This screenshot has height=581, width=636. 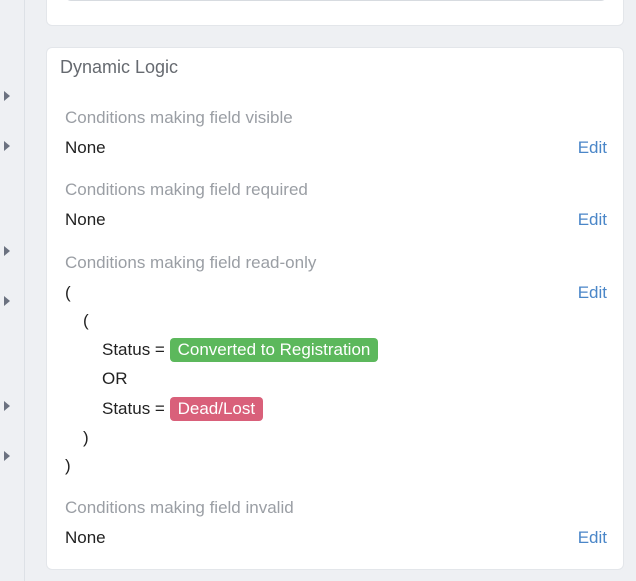 I want to click on logic-open-paren-inner: (, so click(x=86, y=320).